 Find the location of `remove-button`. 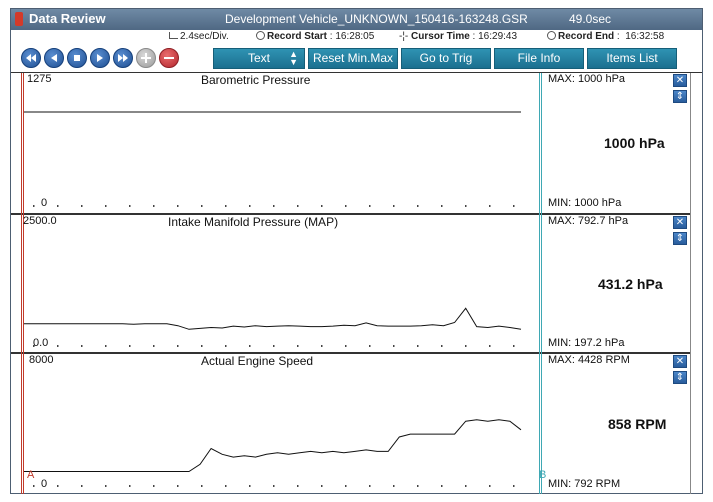

remove-button is located at coordinates (169, 58).